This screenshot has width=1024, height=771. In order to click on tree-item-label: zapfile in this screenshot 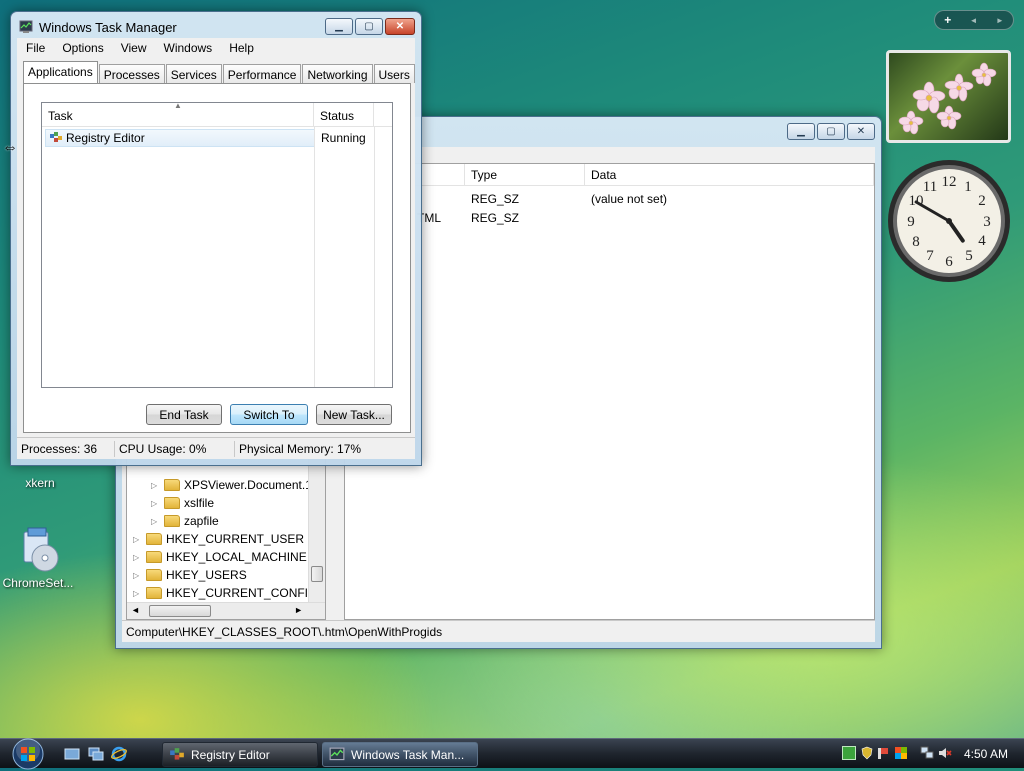, I will do `click(201, 521)`.